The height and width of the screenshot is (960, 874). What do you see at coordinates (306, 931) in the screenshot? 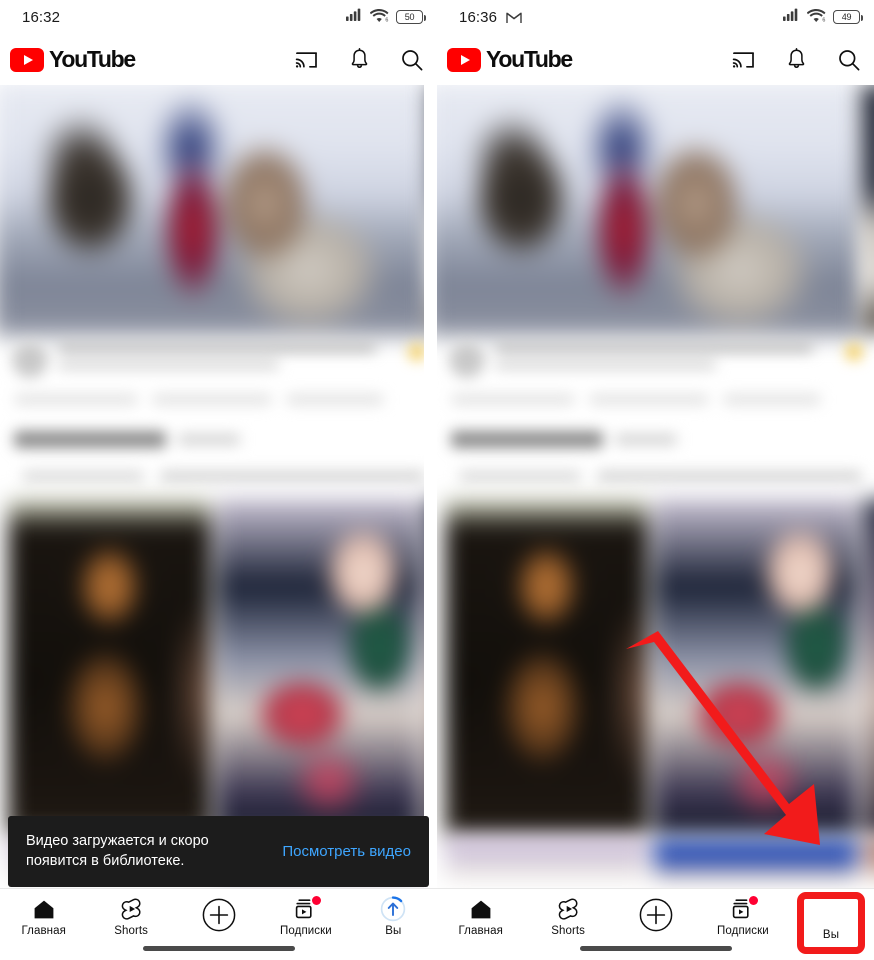
I see `nav-tab-subscriptions-label: Подписки` at bounding box center [306, 931].